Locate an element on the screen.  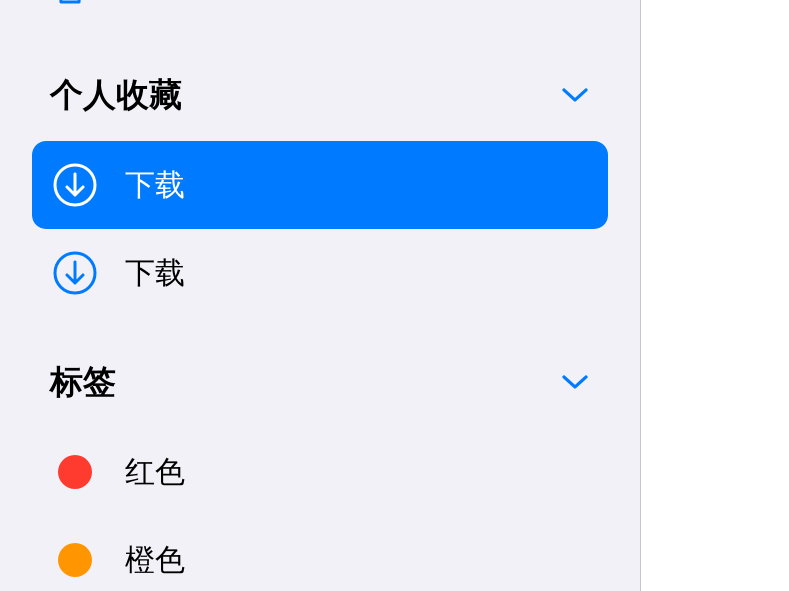
sidebar-item: 红色 is located at coordinates (320, 472).